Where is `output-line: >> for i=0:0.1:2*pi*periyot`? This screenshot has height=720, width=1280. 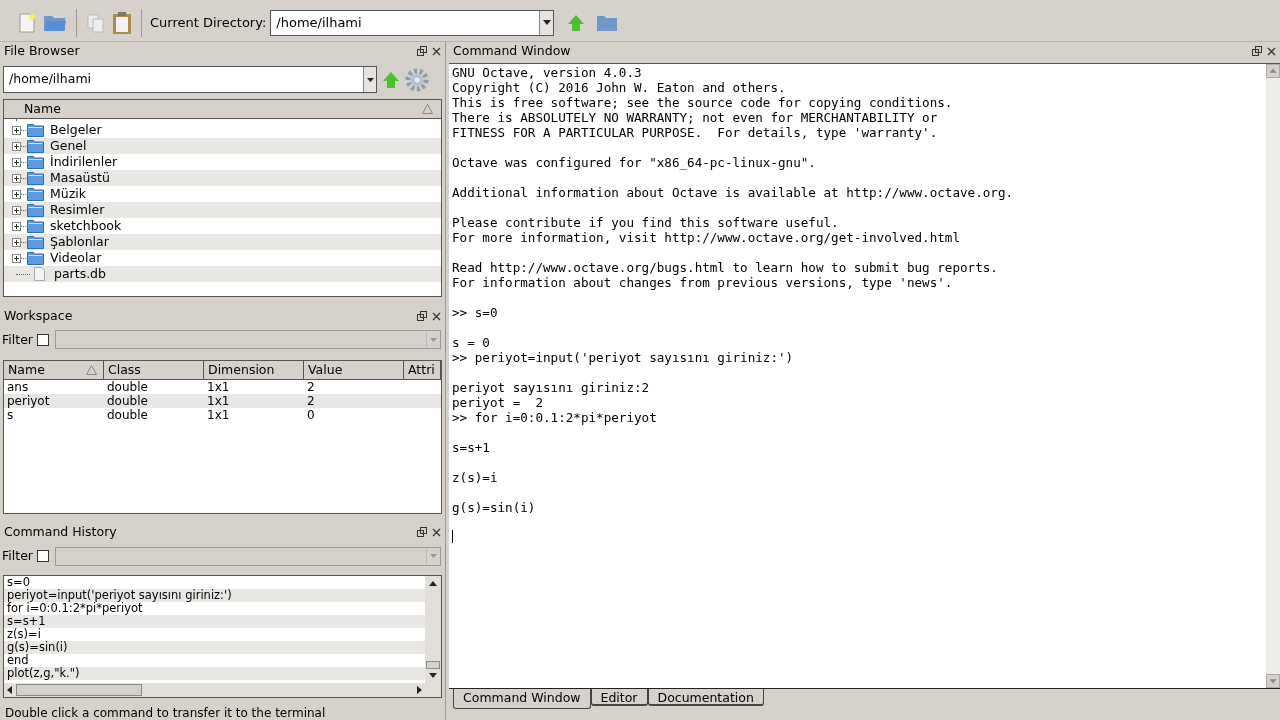 output-line: >> for i=0:0.1:2*pi*periyot is located at coordinates (555, 417).